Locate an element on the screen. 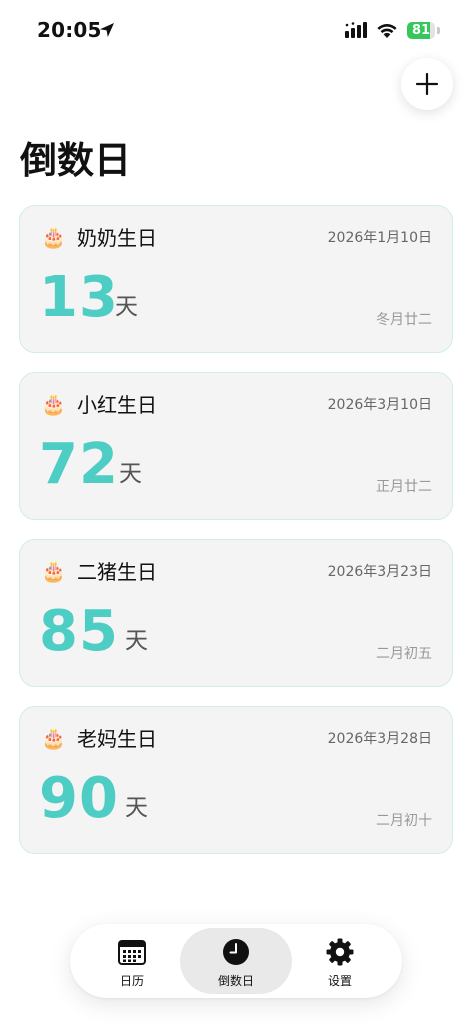 This screenshot has height=1024, width=473. tab-label: 倒数日 is located at coordinates (235, 981).